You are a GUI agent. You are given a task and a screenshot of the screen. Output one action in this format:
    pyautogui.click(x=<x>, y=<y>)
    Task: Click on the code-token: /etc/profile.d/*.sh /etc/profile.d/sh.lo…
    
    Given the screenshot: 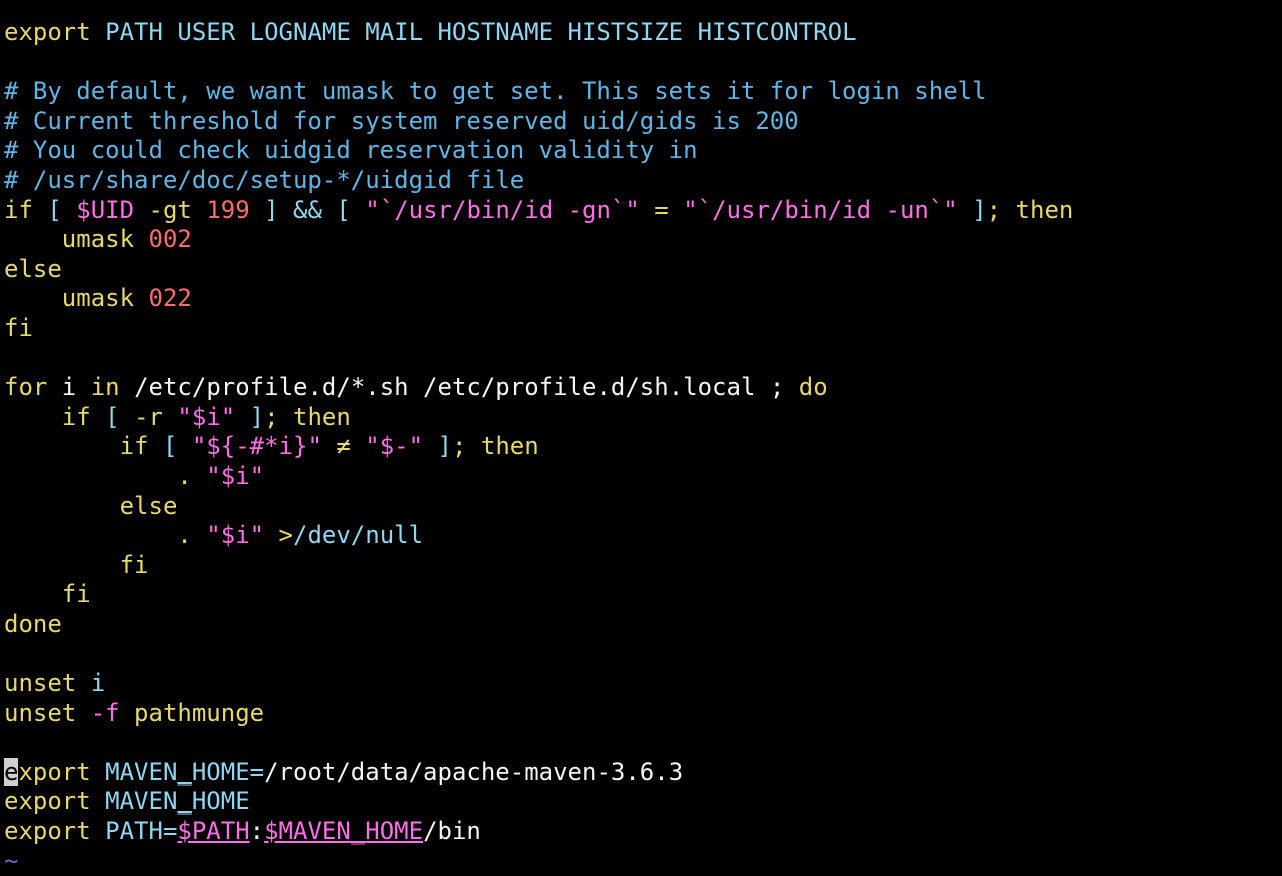 What is the action you would take?
    pyautogui.click(x=444, y=387)
    